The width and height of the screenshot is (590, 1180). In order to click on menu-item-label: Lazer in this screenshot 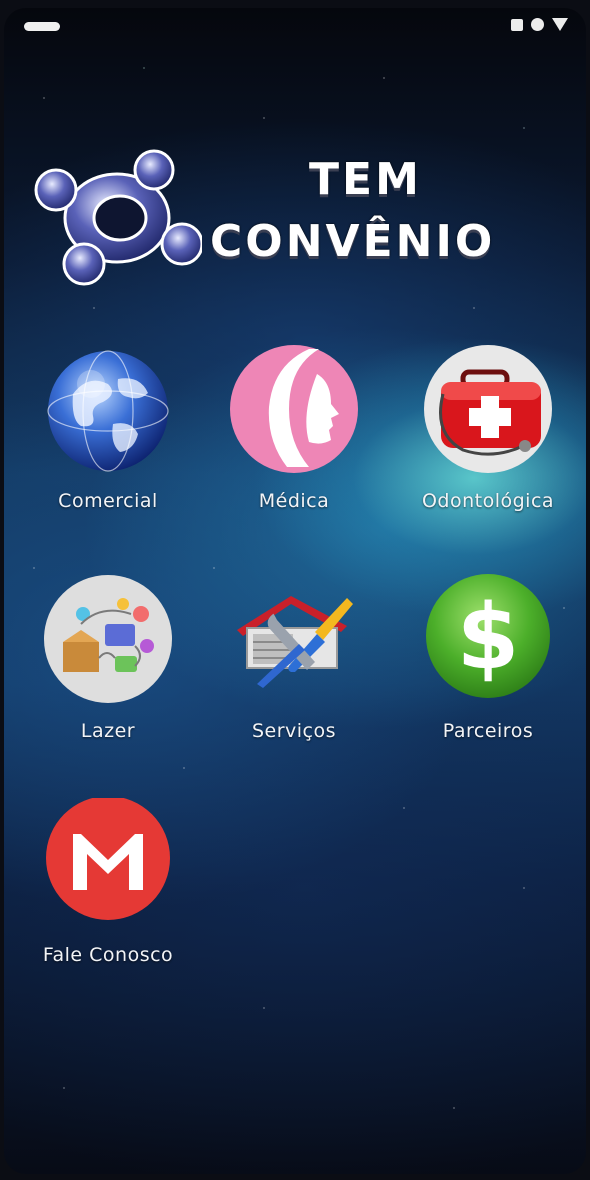, I will do `click(108, 731)`.